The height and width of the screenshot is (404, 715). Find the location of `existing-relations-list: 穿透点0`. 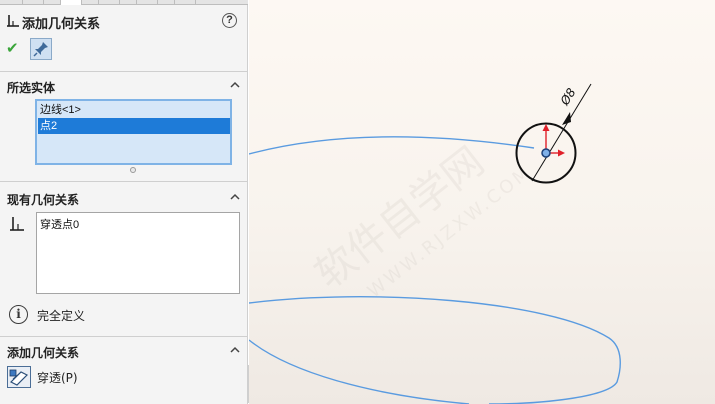

existing-relations-list: 穿透点0 is located at coordinates (138, 253).